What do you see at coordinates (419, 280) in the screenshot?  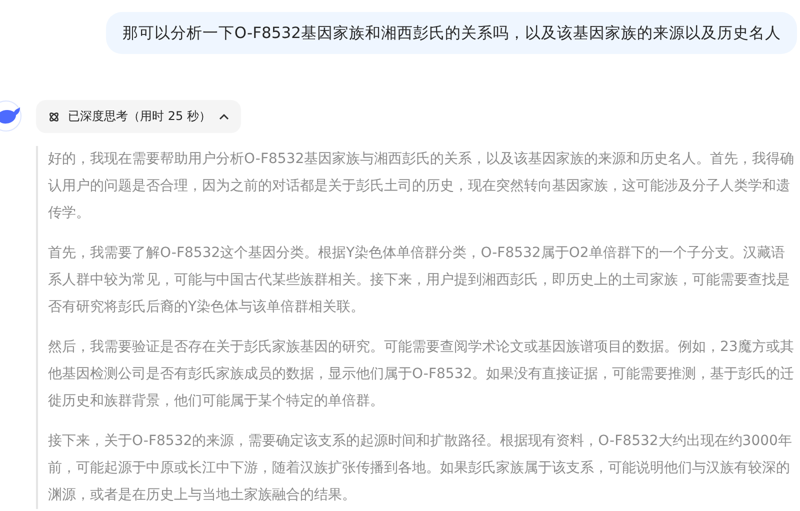 I see `thinking-paragraph: 首先，我需要了解O-F8532这个基因分类。根据Y染色体单倍群分类，O-F8532属于O2单倍群下的一个子分支。汉藏语系人群中较为常见，可能与中国古代某些族群相关。接下来，用户提到湘西彭氏，即历史上的土司家族，可能需要查找是否有研究将彭氏后裔的Y染色体与该单倍群相关联。` at bounding box center [419, 280].